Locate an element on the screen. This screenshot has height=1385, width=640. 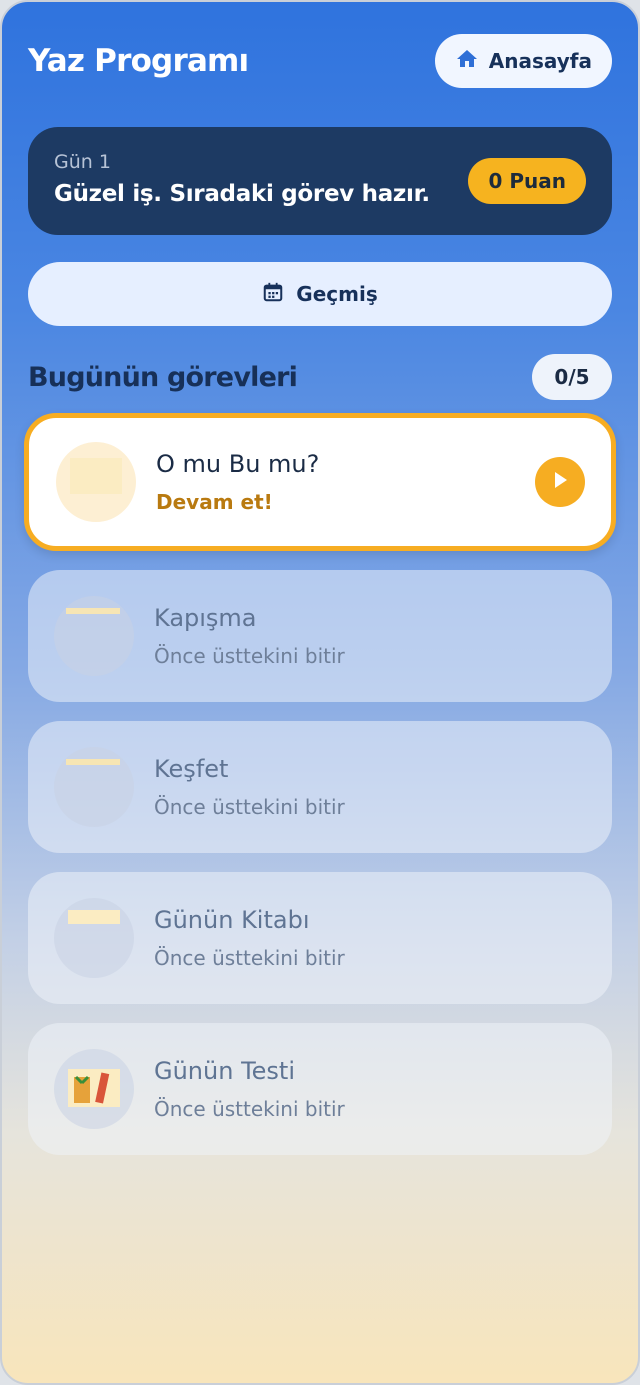
task-card-locked: Günün Kitabı Önce üsttekini bitir is located at coordinates (320, 938).